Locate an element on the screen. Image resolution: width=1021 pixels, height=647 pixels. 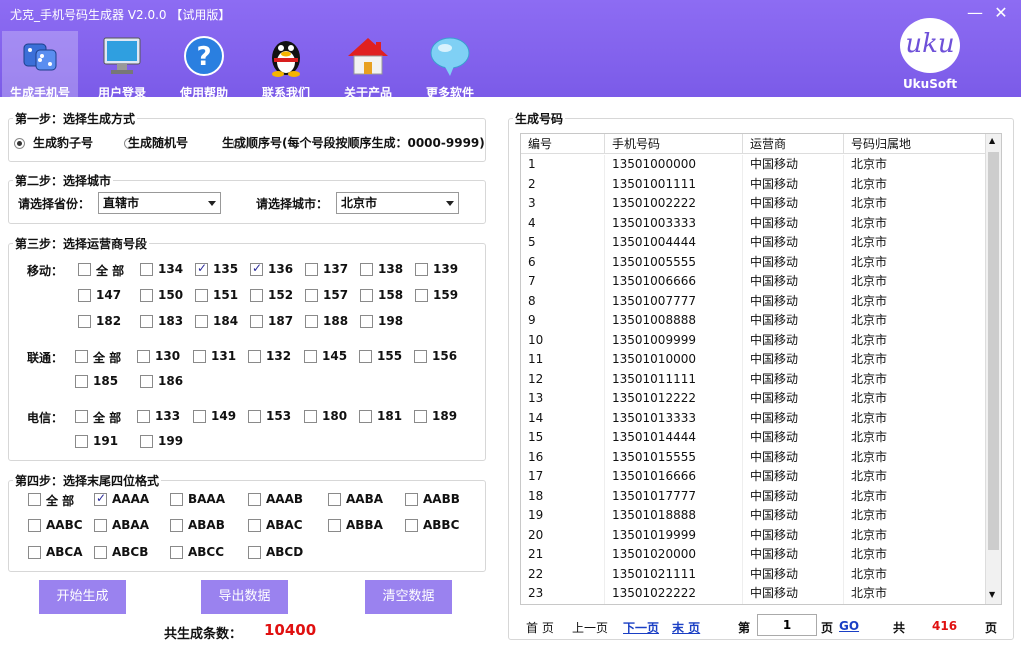
table-row: 9 13501008888 中国移动 北京市 is located at coordinates (754, 321).